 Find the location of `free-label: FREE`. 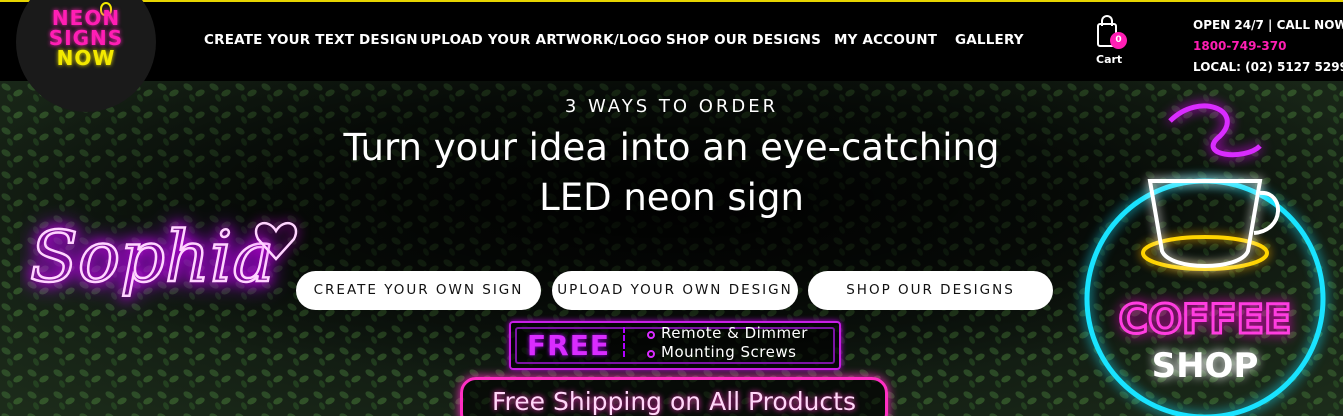

free-label: FREE is located at coordinates (568, 345).